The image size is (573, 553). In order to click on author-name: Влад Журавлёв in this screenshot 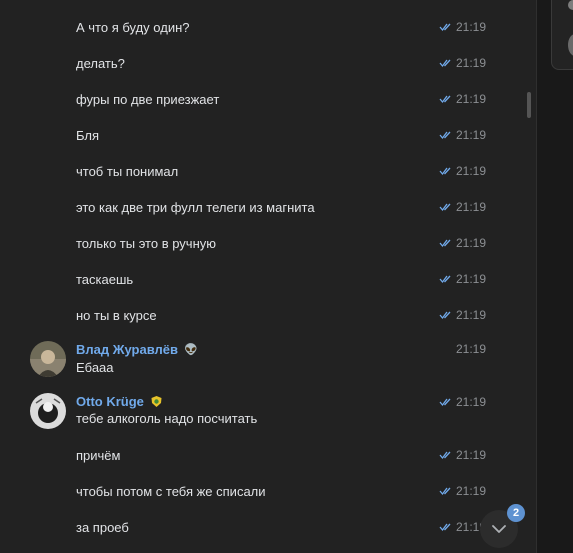, I will do `click(127, 349)`.